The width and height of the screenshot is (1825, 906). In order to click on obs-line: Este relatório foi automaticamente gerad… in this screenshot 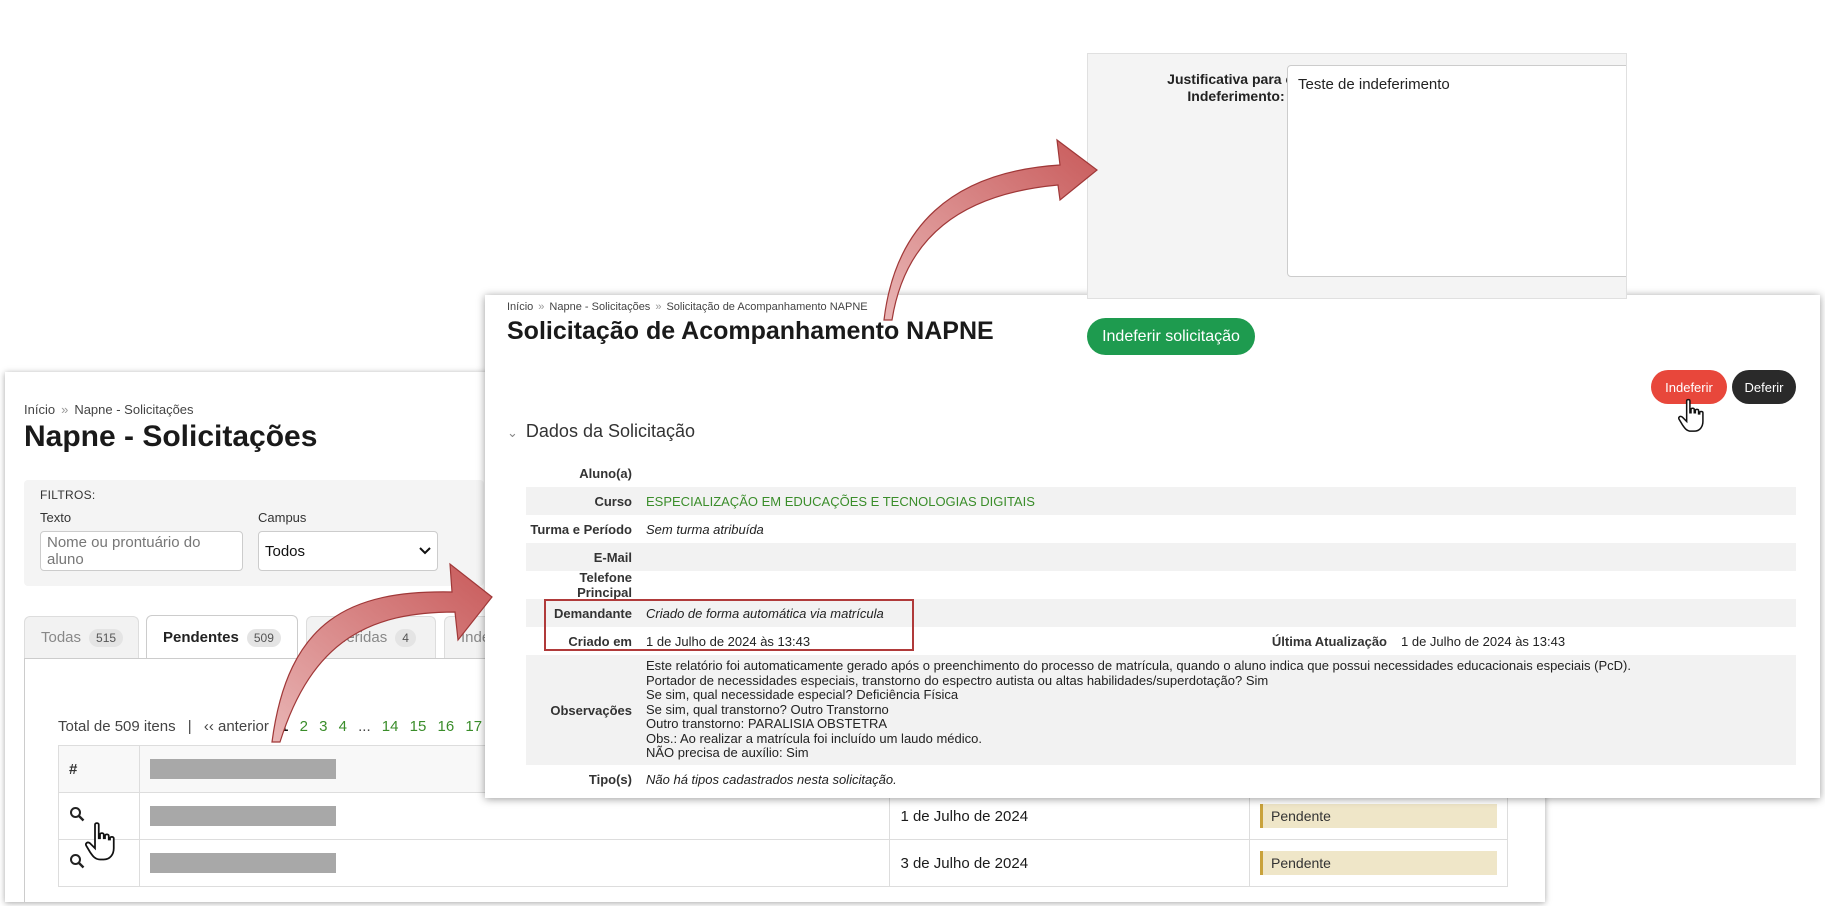, I will do `click(1138, 665)`.